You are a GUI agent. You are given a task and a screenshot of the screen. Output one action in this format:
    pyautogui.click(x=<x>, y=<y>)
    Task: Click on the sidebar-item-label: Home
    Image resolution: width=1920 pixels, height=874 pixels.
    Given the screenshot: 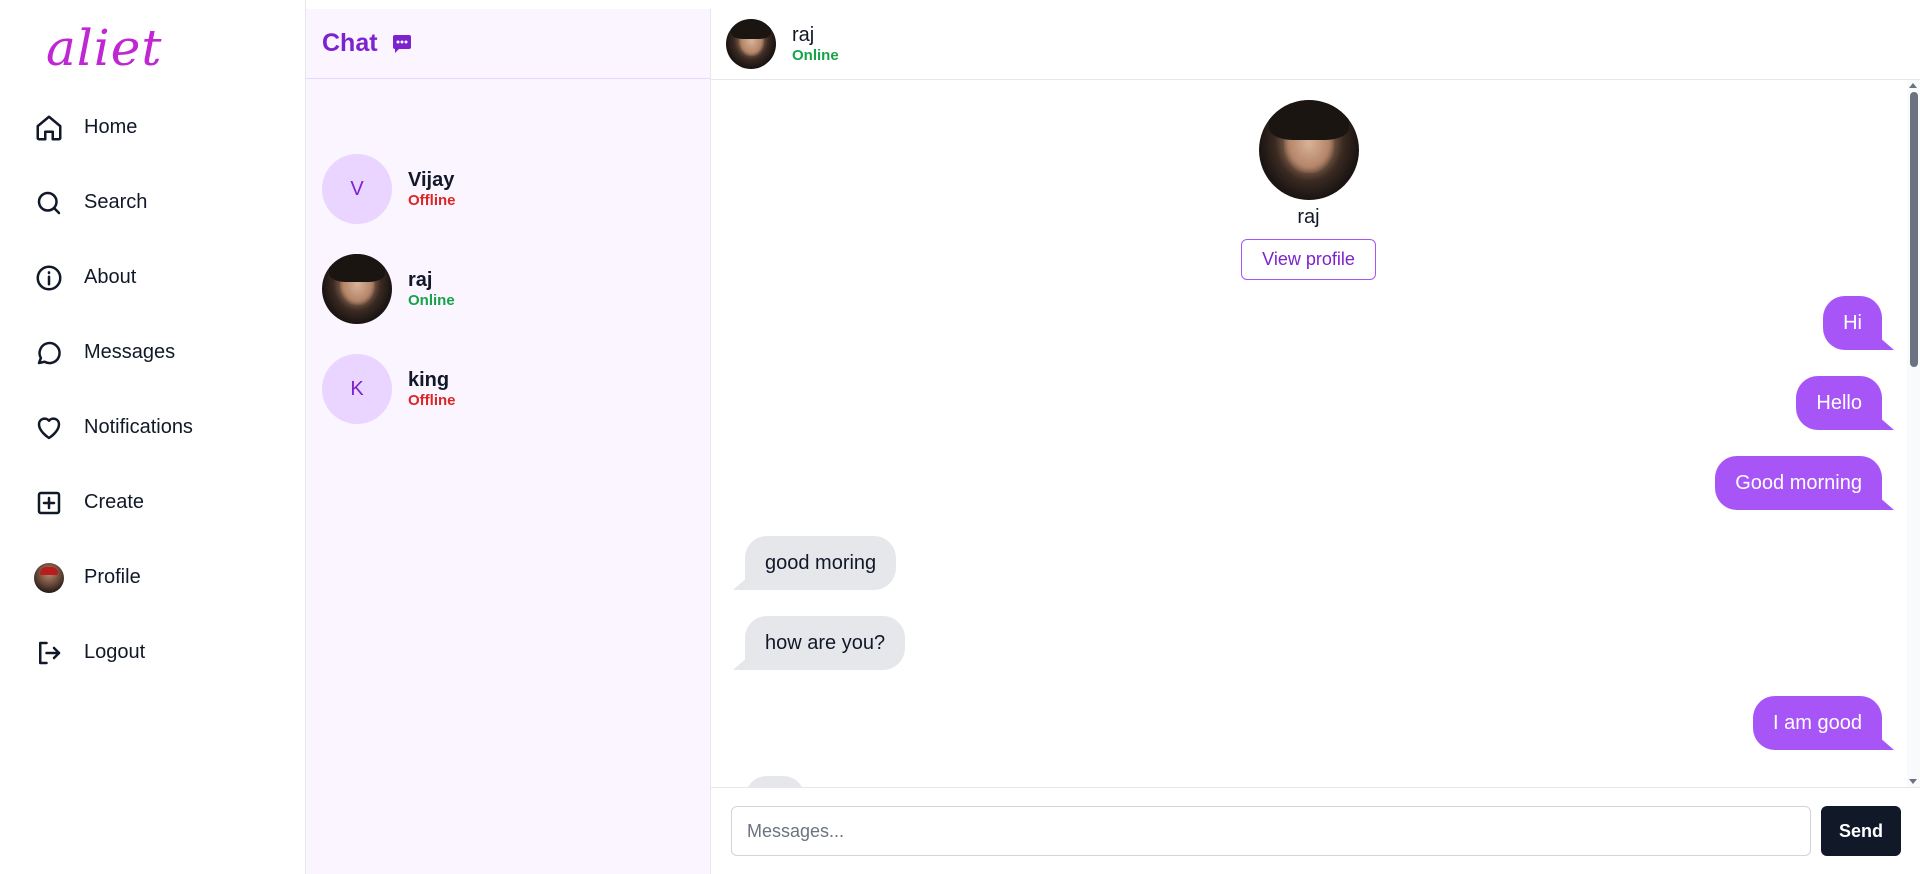 What is the action you would take?
    pyautogui.click(x=111, y=127)
    